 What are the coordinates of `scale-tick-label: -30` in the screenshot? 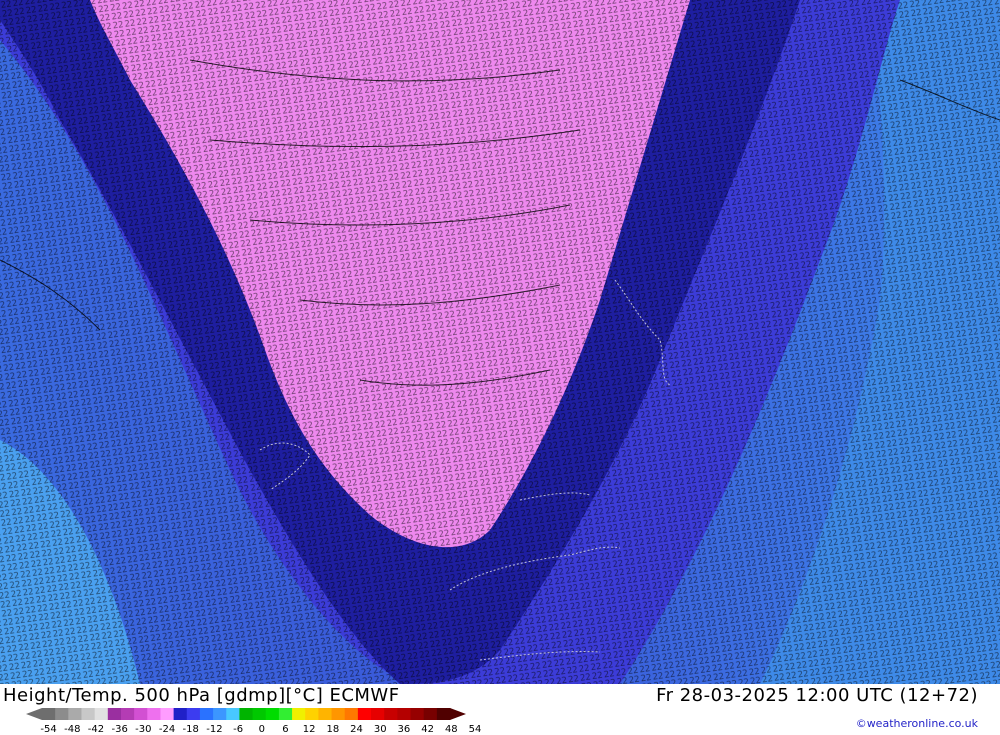 It's located at (143, 729).